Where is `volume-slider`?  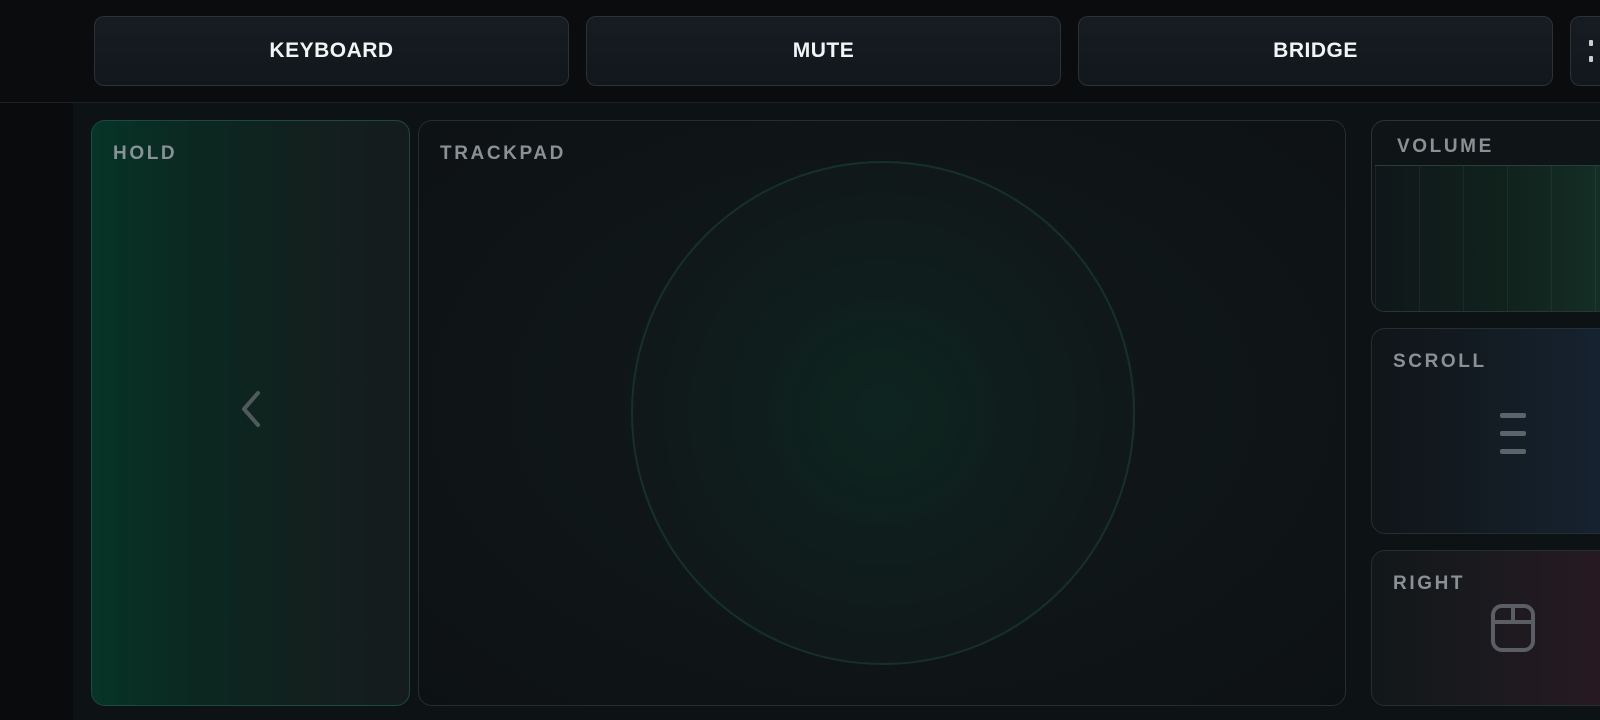
volume-slider is located at coordinates (1487, 238).